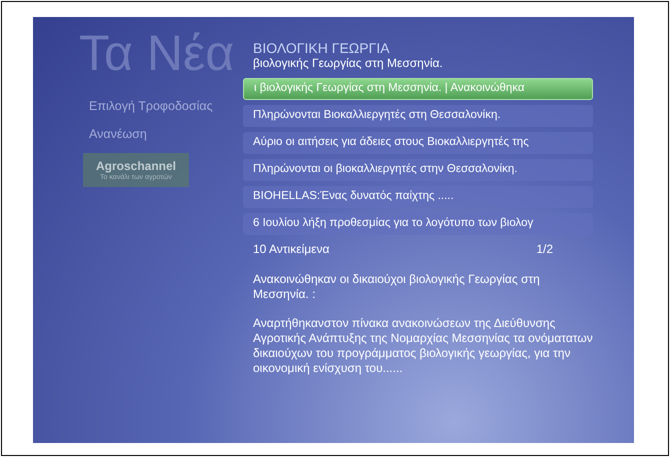 Image resolution: width=670 pixels, height=457 pixels. I want to click on news-item: Πληρώνονται Βιοκαλλιεργητές στη Θεσσαλονίκη., so click(418, 116).